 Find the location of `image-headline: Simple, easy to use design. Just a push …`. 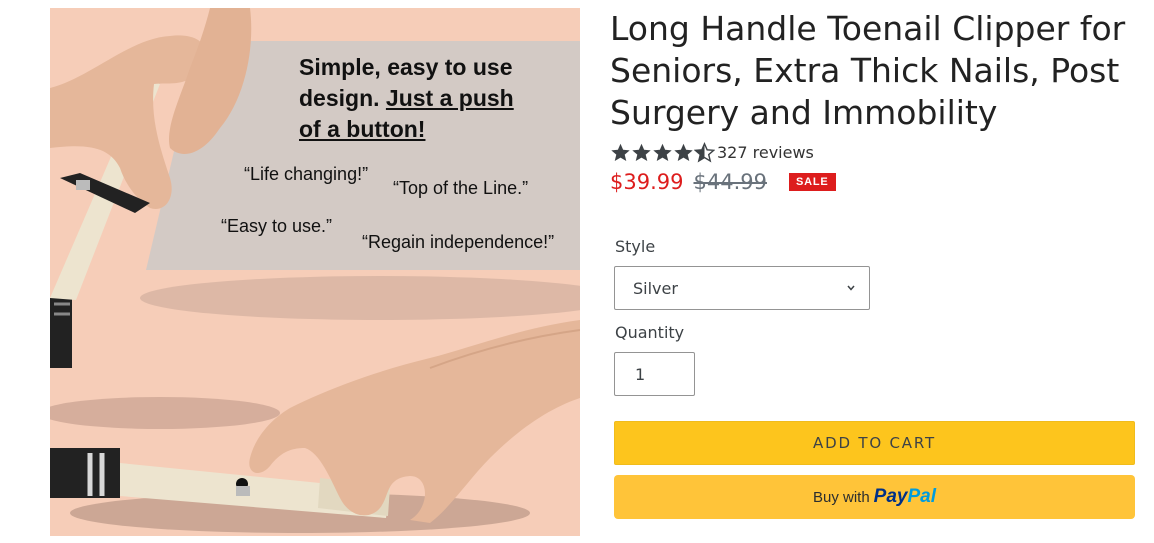

image-headline: Simple, easy to use design. Just a push … is located at coordinates (439, 98).